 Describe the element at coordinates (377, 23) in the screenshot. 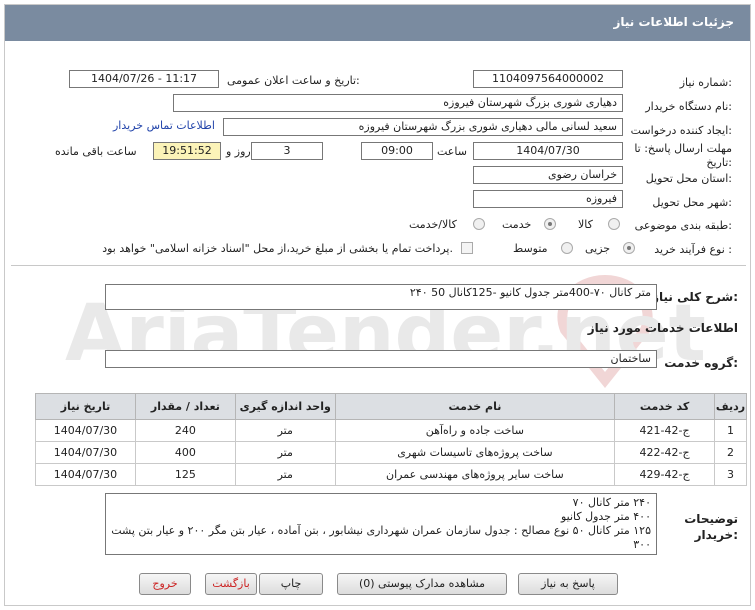

I see `panel-header: جزئیات اطلاعات نیاز` at that location.